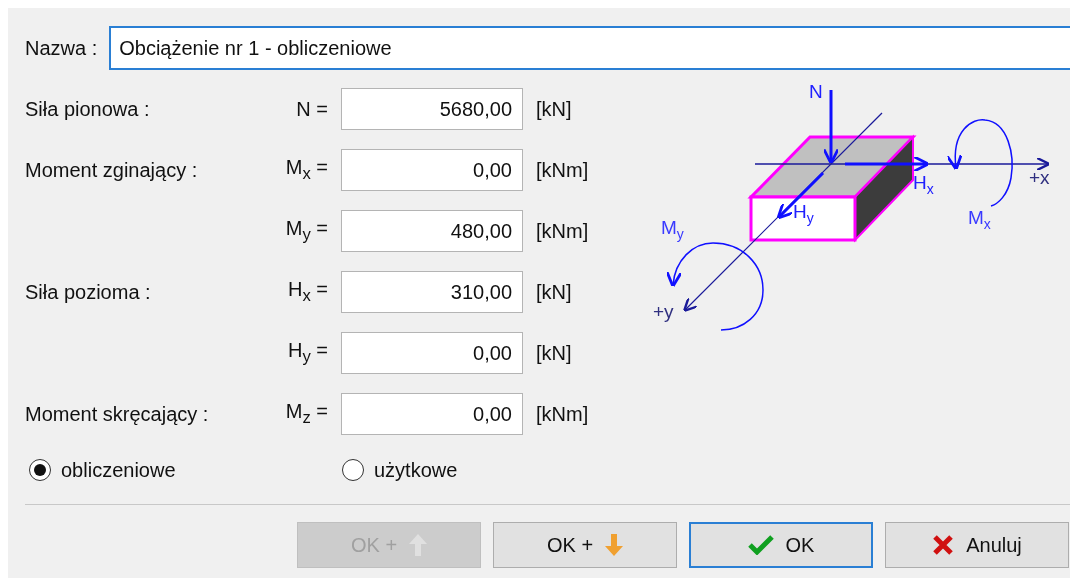 The height and width of the screenshot is (578, 1070). What do you see at coordinates (432, 109) in the screenshot?
I see `number-field: 5680,00` at bounding box center [432, 109].